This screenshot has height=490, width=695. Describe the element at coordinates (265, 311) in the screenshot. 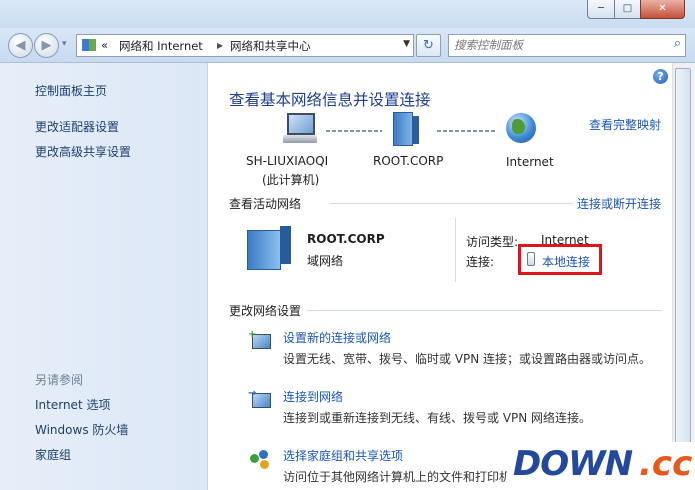

I see `change-settings-heading: 更改网络设置` at that location.